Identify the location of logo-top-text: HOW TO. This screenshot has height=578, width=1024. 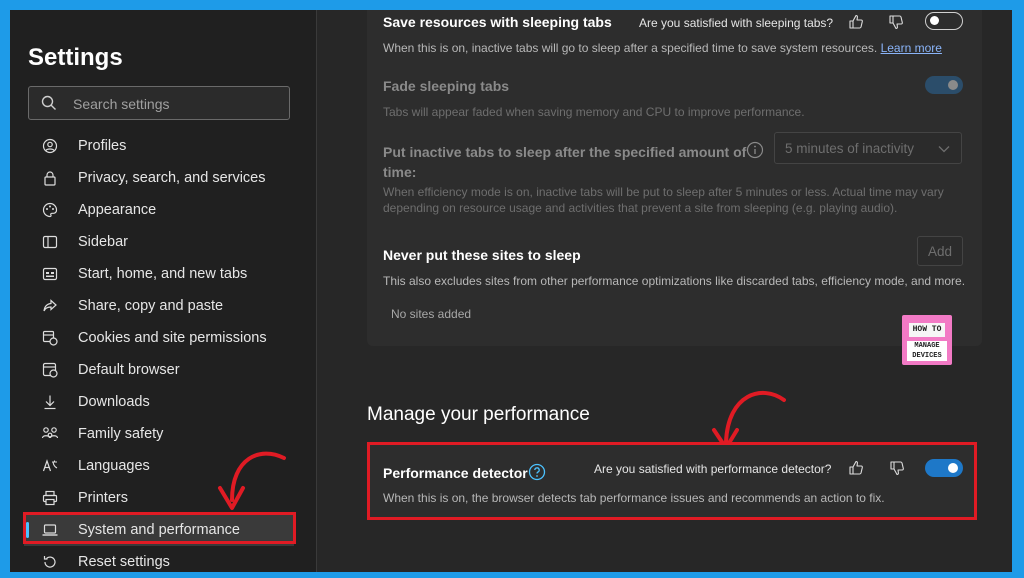
(927, 330).